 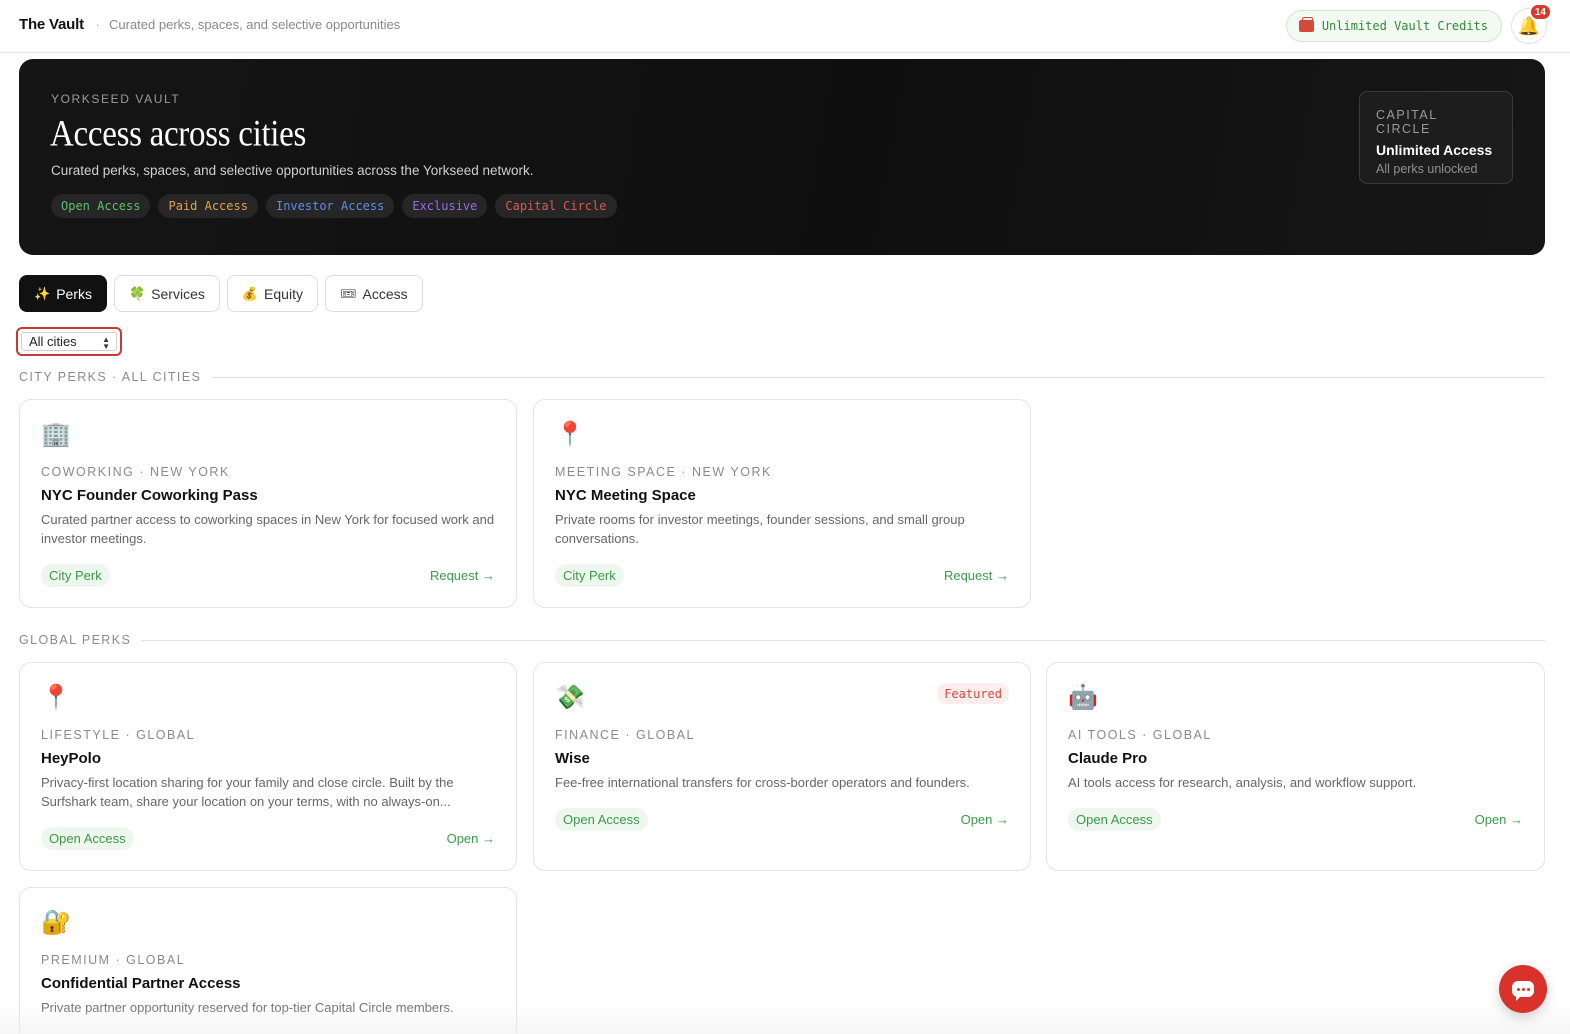 What do you see at coordinates (221, 293) in the screenshot?
I see `category-tabs: ✨ Perks 🍀 Services 💰 Equity 🎟 Access` at bounding box center [221, 293].